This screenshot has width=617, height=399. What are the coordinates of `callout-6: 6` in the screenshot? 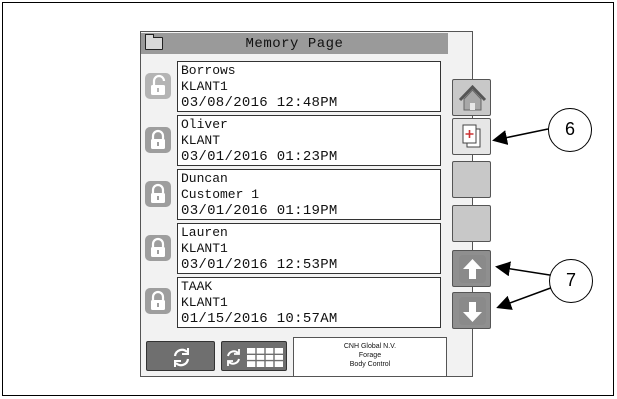 It's located at (570, 130).